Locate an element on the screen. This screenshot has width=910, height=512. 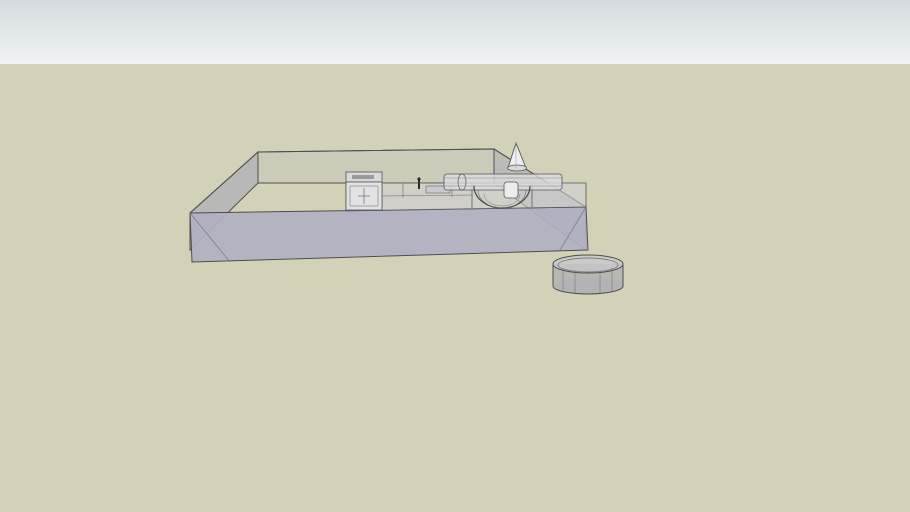
ring is located at coordinates (588, 274).